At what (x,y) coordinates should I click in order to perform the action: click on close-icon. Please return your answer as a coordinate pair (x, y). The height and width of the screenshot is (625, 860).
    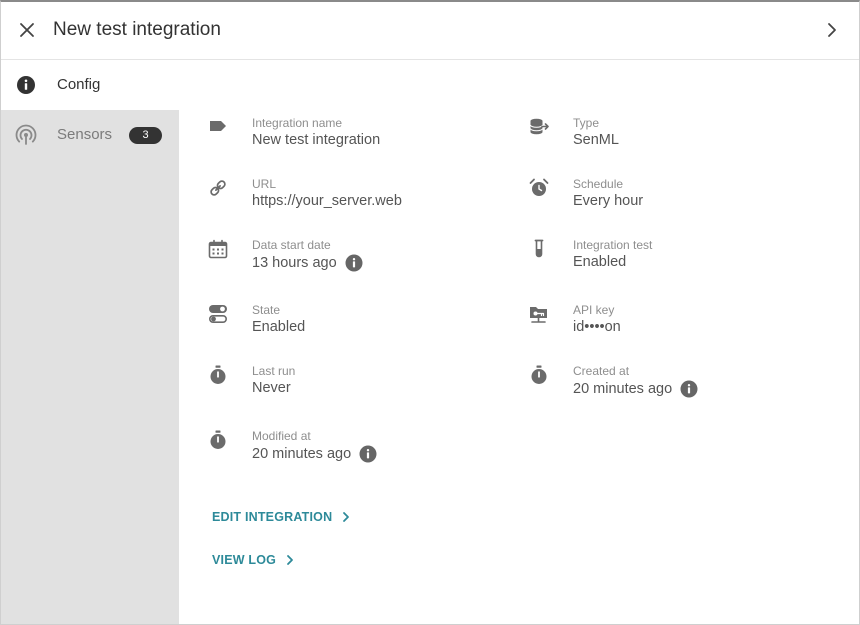
    Looking at the image, I should click on (27, 30).